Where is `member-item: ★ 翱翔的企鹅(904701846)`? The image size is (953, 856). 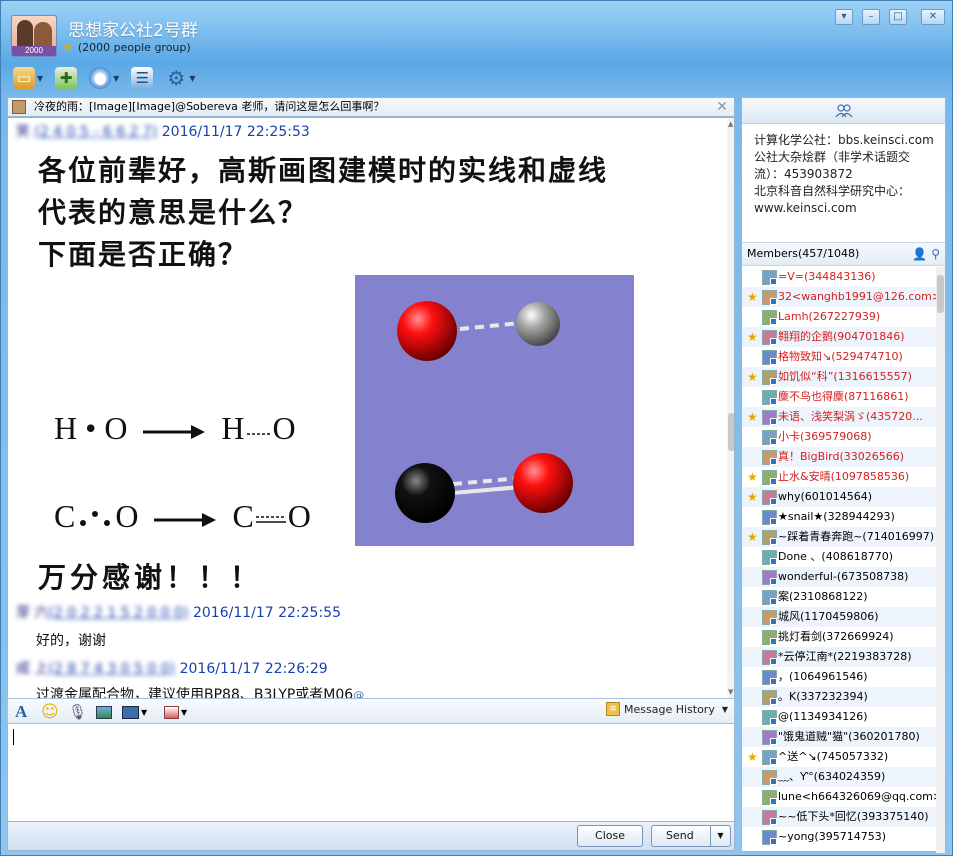 member-item: ★ 翱翔的企鹅(904701846) is located at coordinates (839, 337).